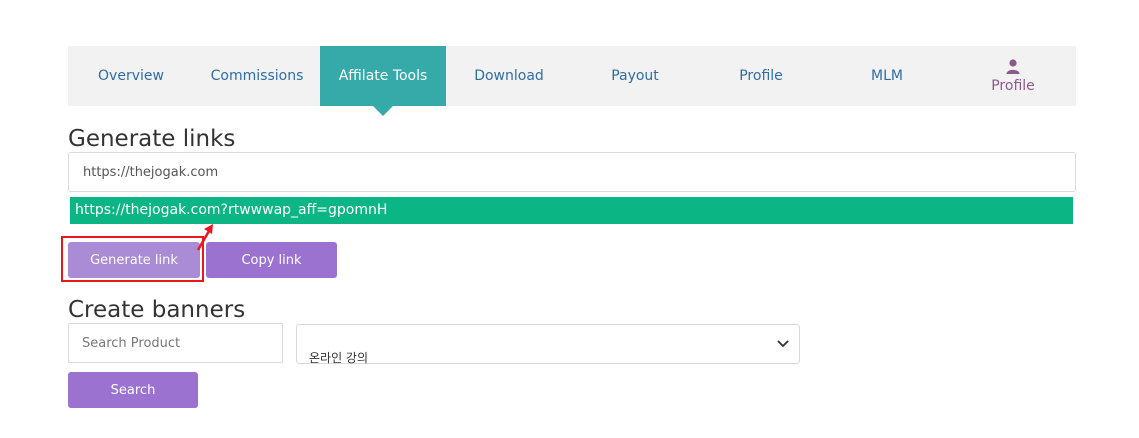  What do you see at coordinates (133, 390) in the screenshot?
I see `search-button: Search` at bounding box center [133, 390].